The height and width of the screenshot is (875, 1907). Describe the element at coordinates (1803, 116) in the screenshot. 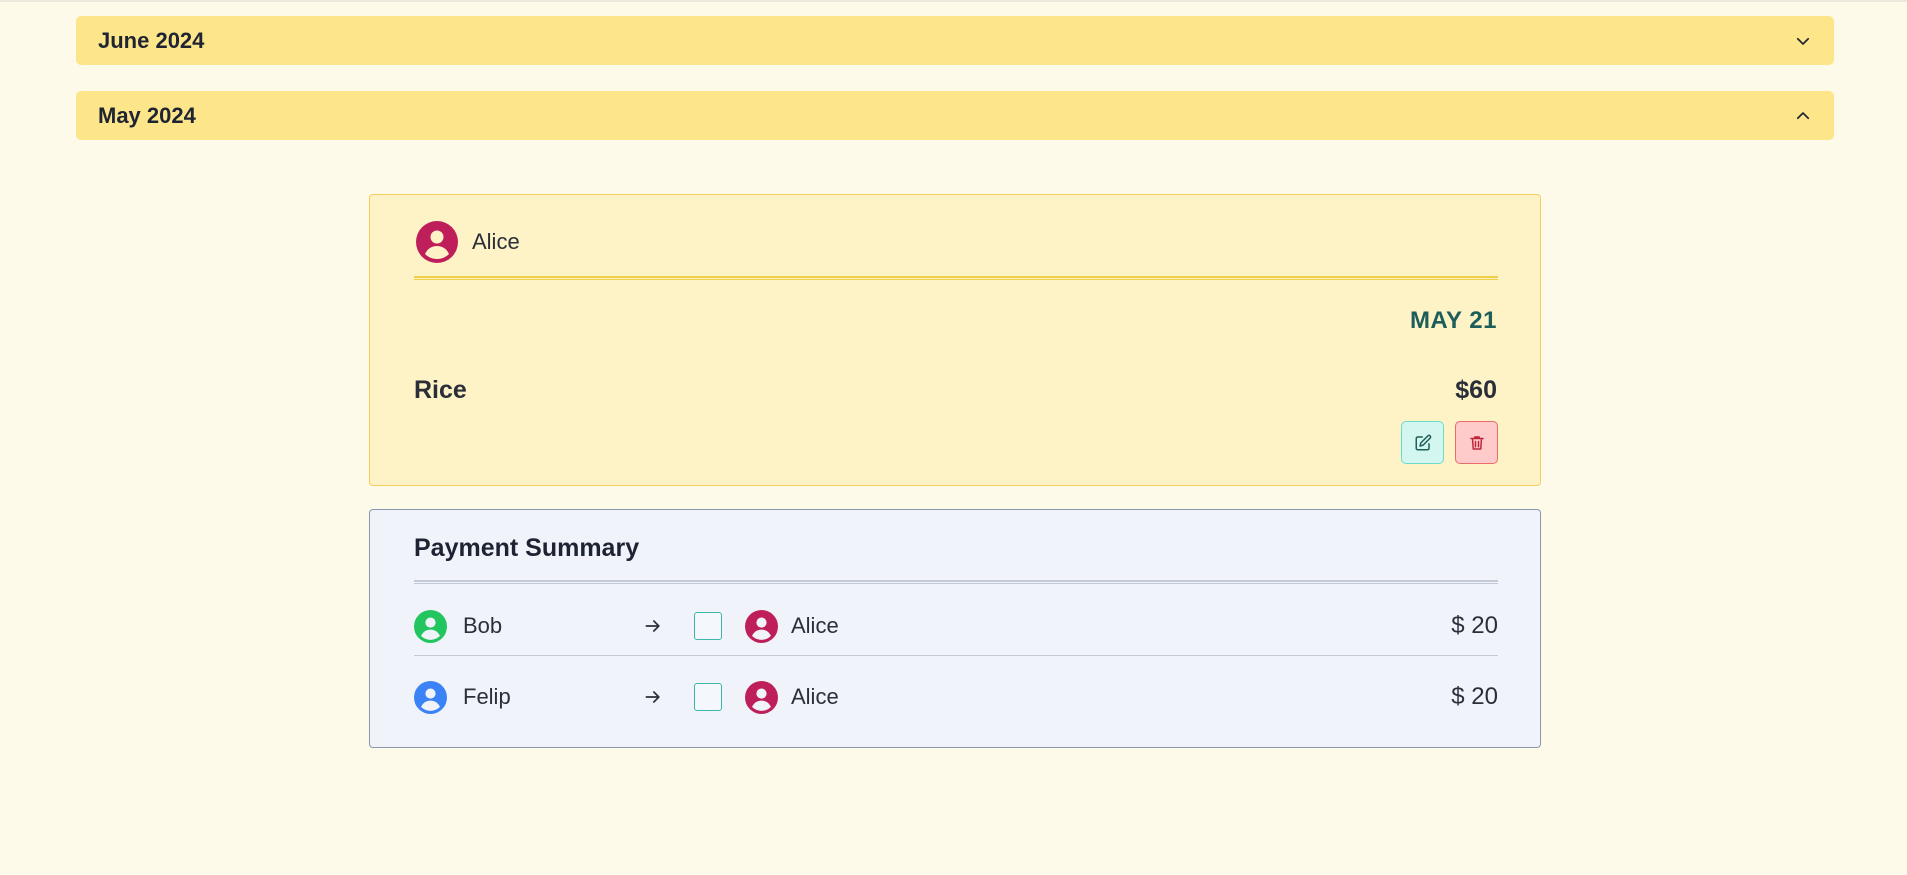

I see `chevron-up-icon` at that location.